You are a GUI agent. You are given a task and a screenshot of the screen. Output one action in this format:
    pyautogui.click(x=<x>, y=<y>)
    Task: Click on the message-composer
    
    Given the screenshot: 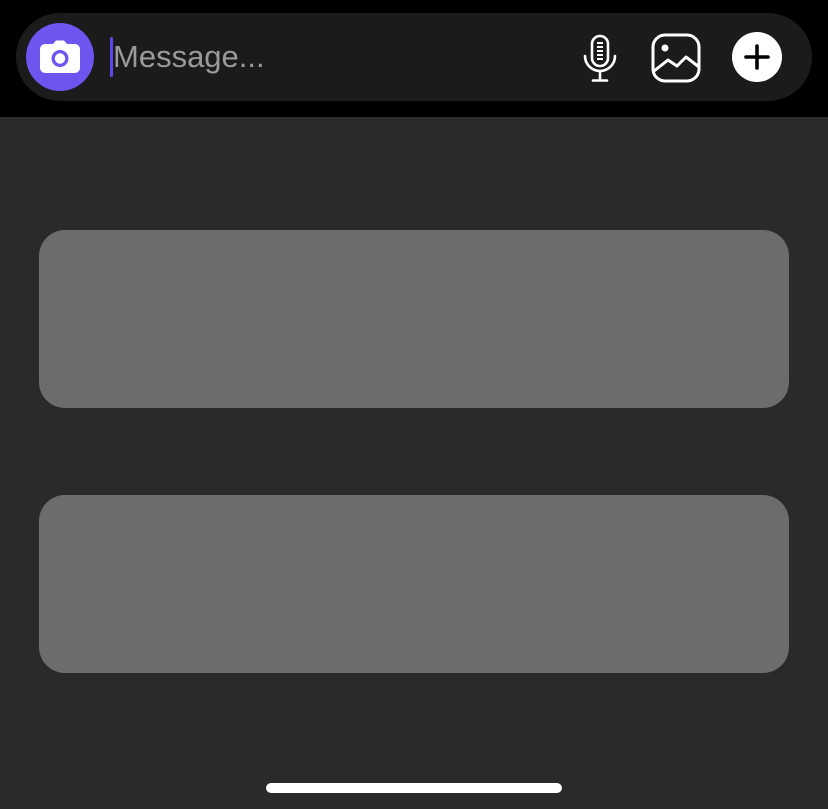 What is the action you would take?
    pyautogui.click(x=414, y=57)
    